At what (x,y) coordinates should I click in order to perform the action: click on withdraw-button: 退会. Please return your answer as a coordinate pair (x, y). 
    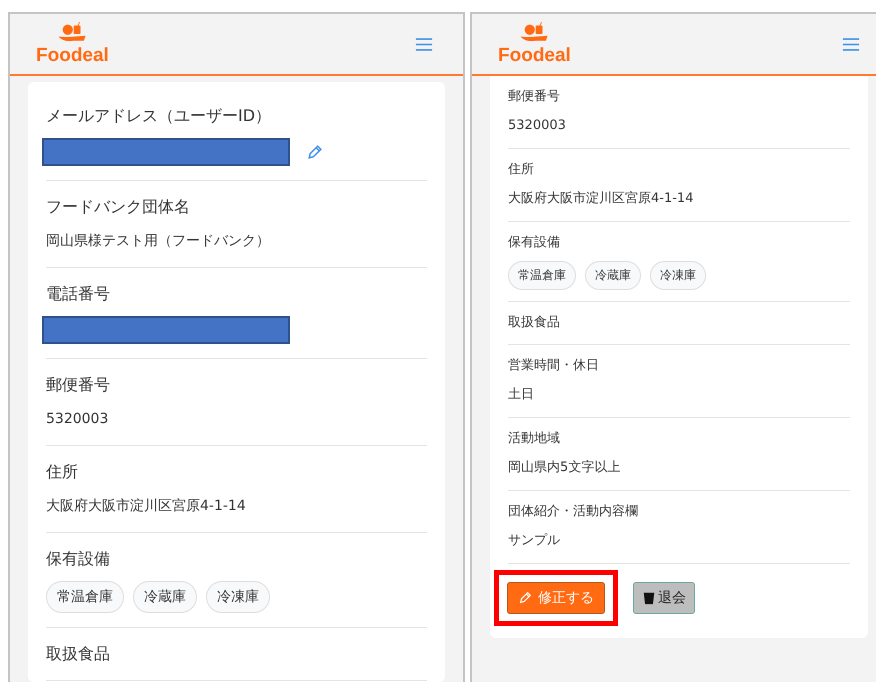
    Looking at the image, I should click on (664, 598).